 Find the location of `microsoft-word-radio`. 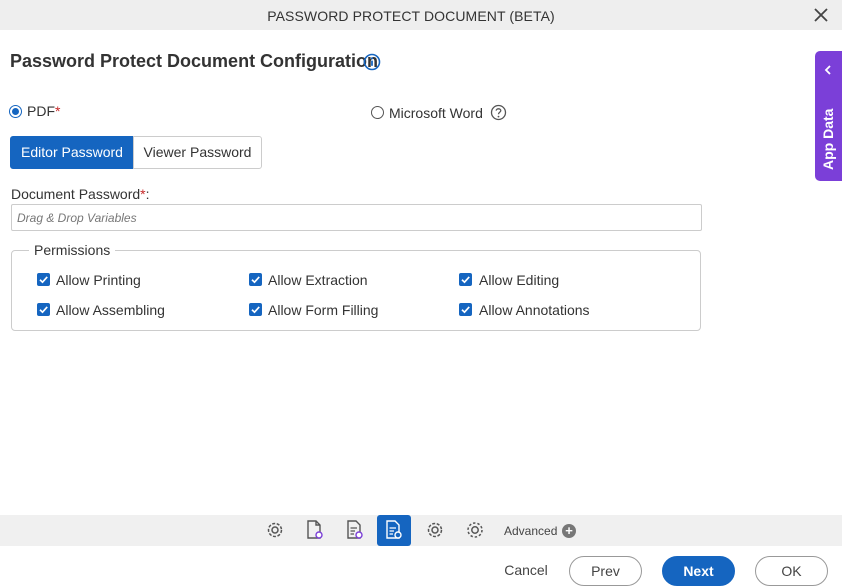

microsoft-word-radio is located at coordinates (377, 112).